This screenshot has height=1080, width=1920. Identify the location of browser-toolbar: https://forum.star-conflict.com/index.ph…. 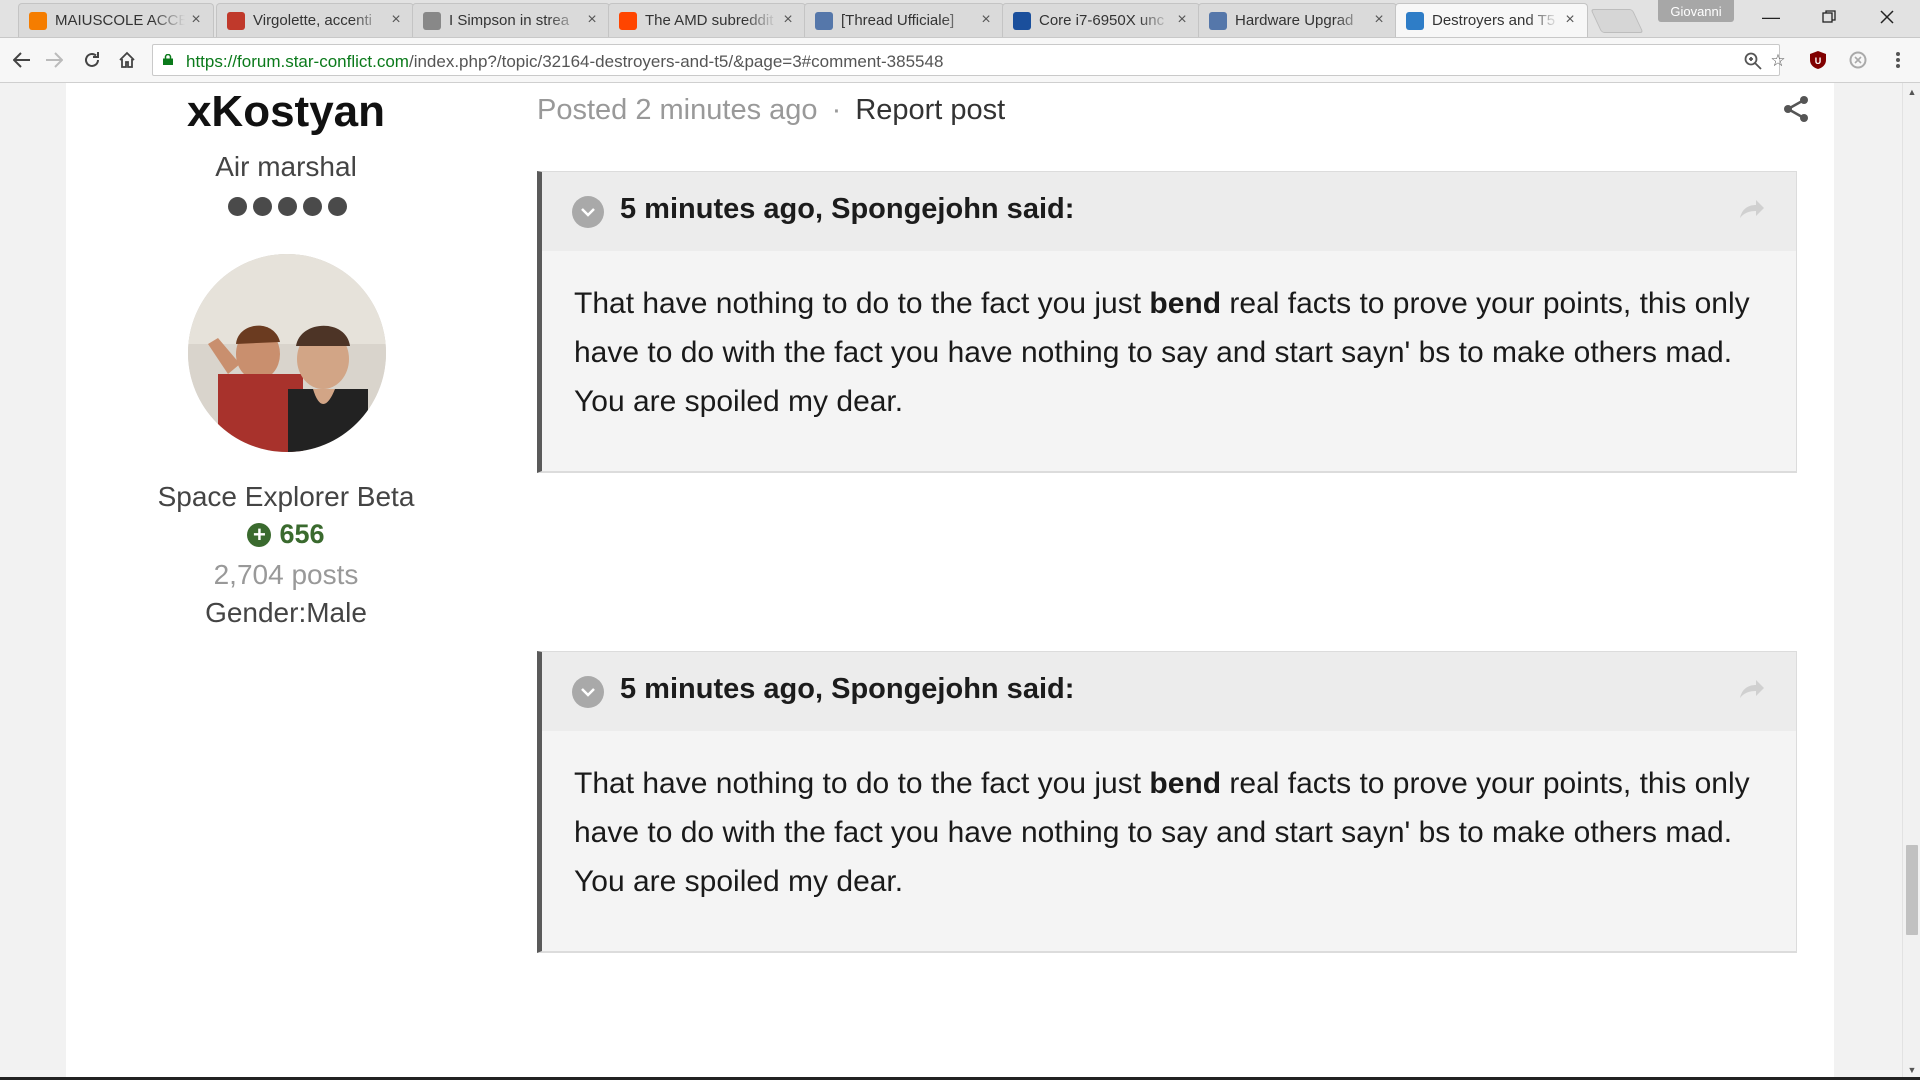
(960, 60).